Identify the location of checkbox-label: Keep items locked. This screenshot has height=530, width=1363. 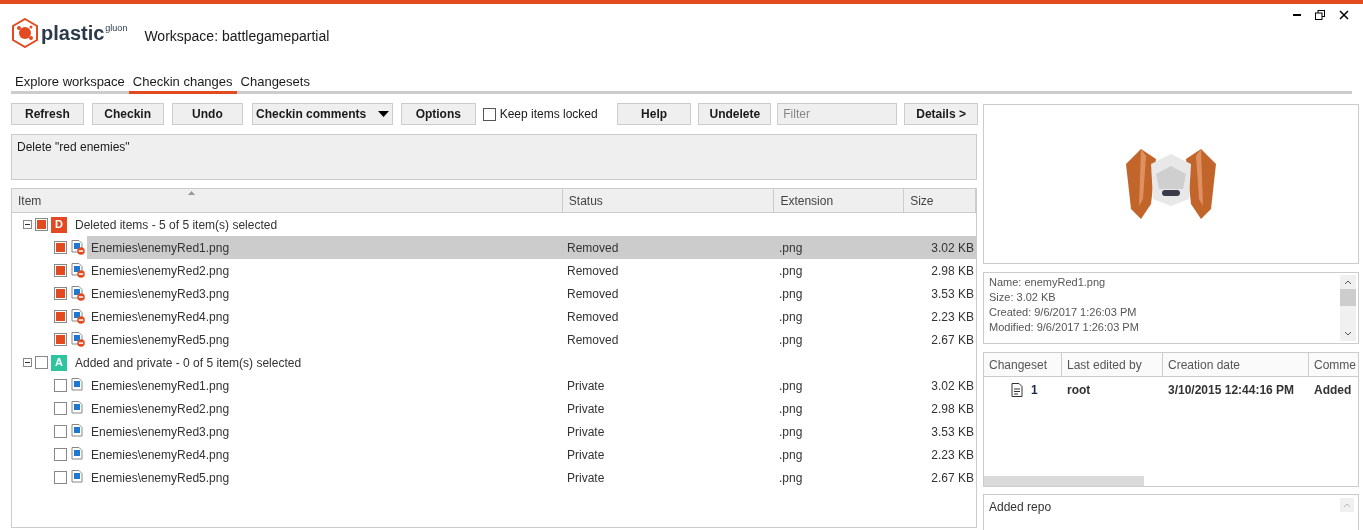
(548, 114).